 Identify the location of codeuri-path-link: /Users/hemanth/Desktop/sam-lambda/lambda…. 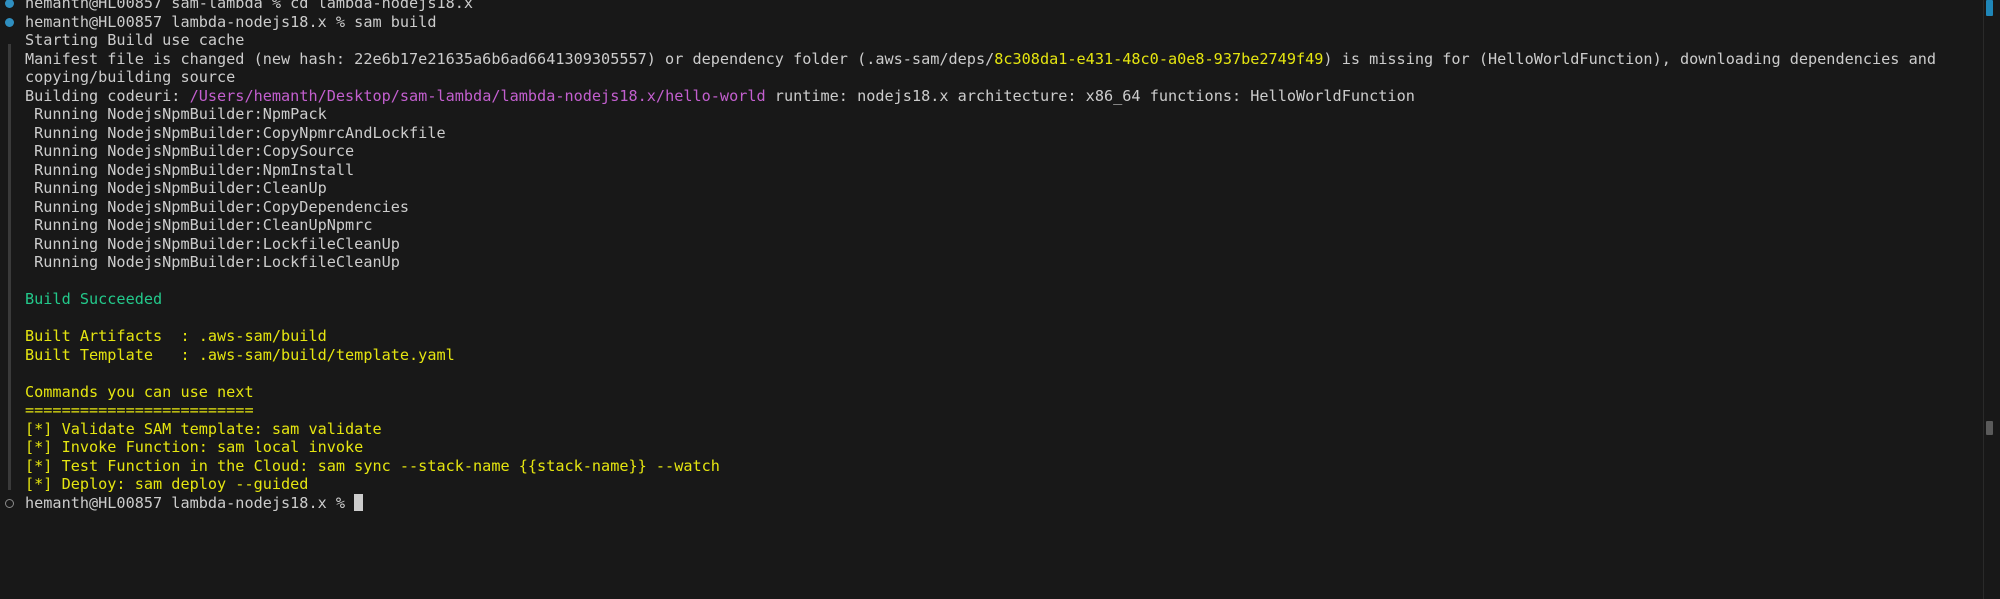
(478, 96).